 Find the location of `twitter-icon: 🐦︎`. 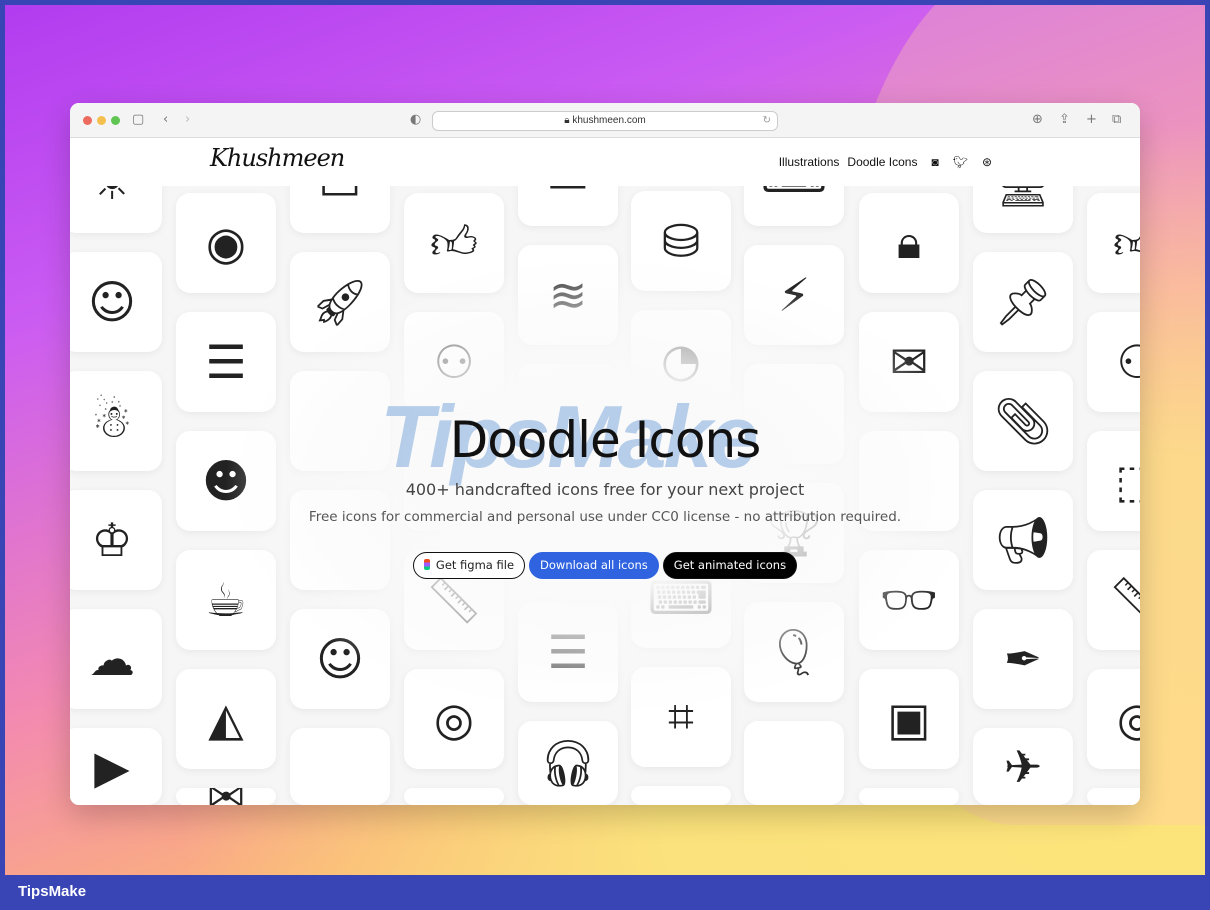

twitter-icon: 🐦︎ is located at coordinates (960, 162).